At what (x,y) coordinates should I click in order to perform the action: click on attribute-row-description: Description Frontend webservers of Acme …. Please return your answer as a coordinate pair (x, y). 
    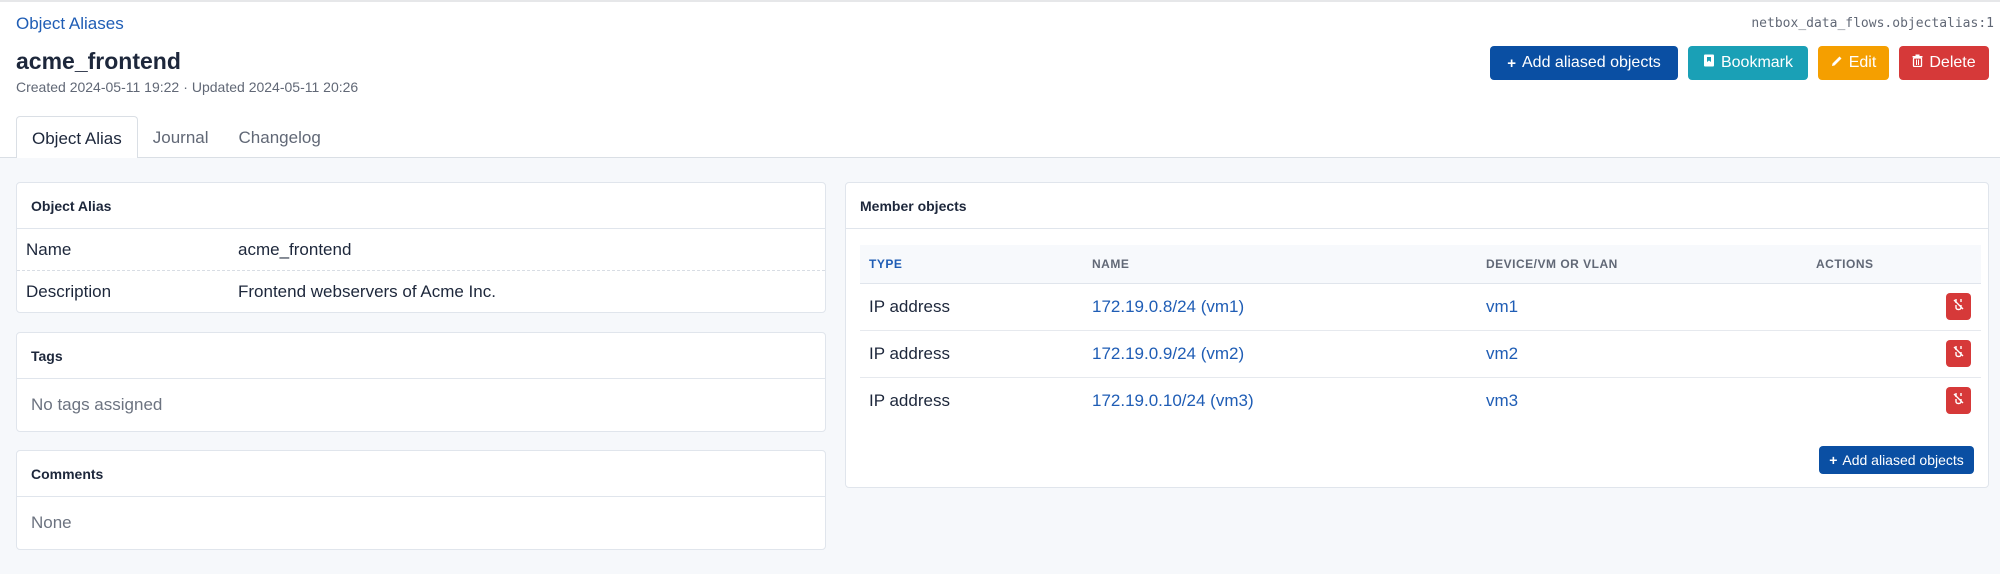
    Looking at the image, I should click on (421, 292).